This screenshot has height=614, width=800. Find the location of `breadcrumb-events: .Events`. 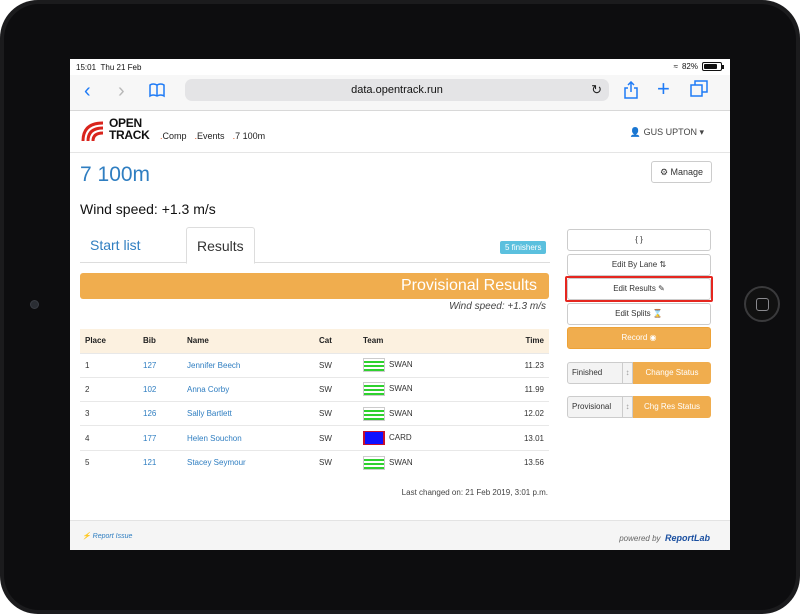

breadcrumb-events: .Events is located at coordinates (210, 136).